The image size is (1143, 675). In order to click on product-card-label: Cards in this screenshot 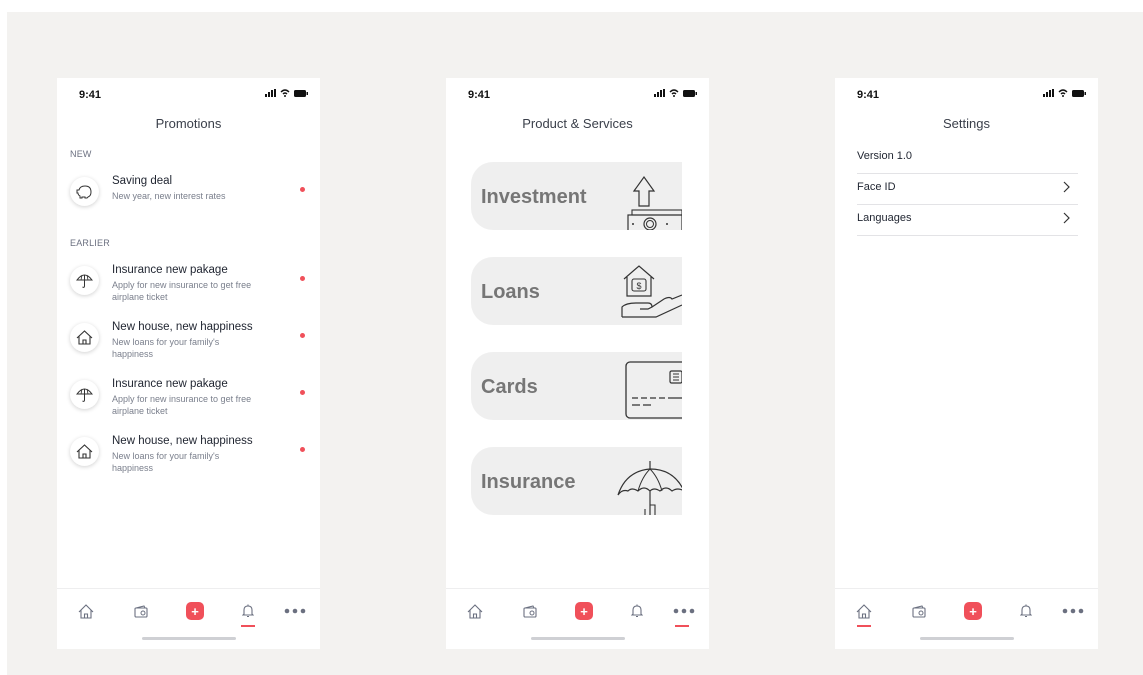, I will do `click(509, 387)`.